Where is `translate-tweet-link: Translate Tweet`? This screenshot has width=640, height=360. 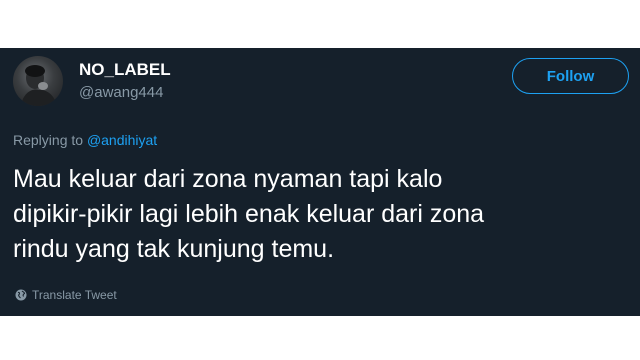
translate-tweet-link: Translate Tweet is located at coordinates (66, 295).